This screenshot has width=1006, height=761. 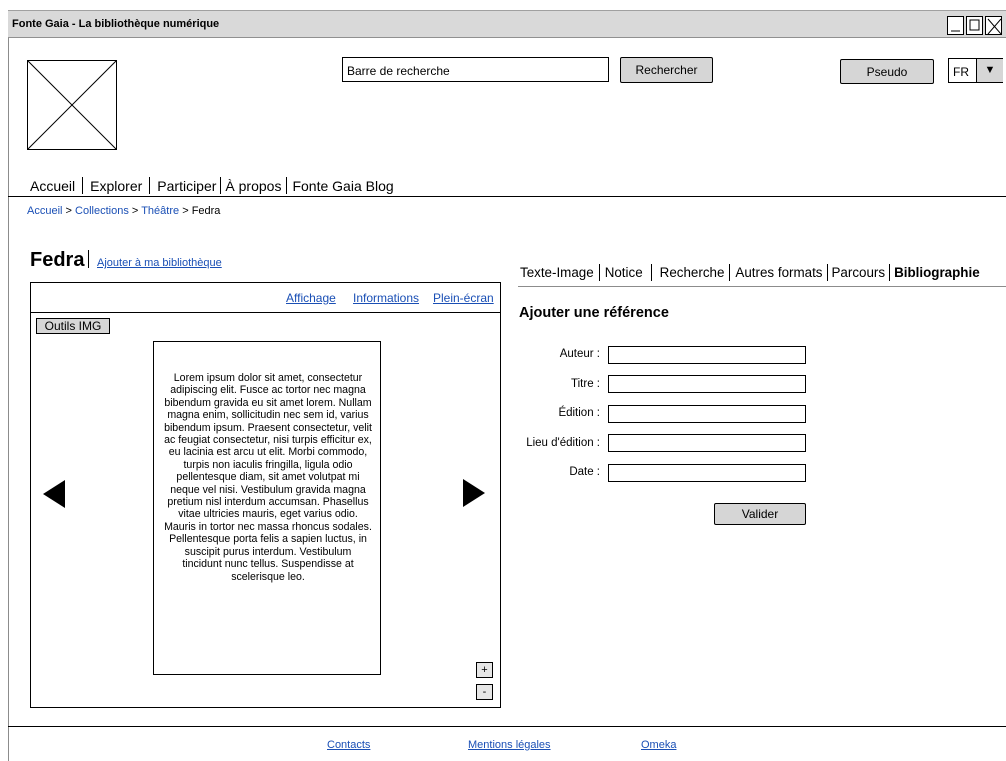 I want to click on nav-item-a-propos: À propos, so click(x=253, y=186).